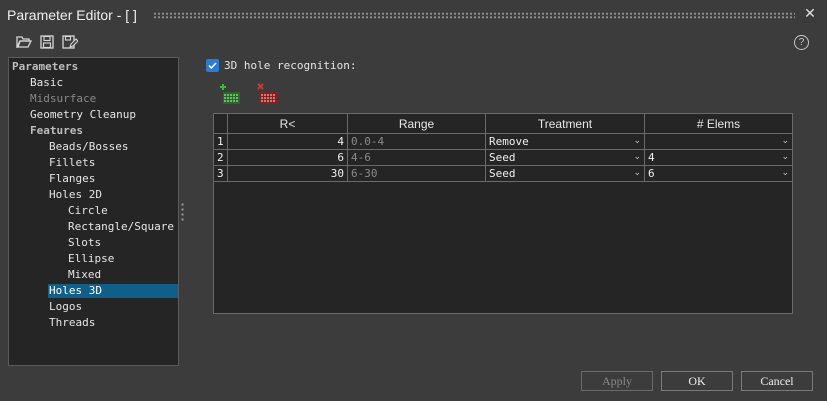 The width and height of the screenshot is (827, 401). Describe the element at coordinates (777, 381) in the screenshot. I see `cancel-button: Cancel` at that location.